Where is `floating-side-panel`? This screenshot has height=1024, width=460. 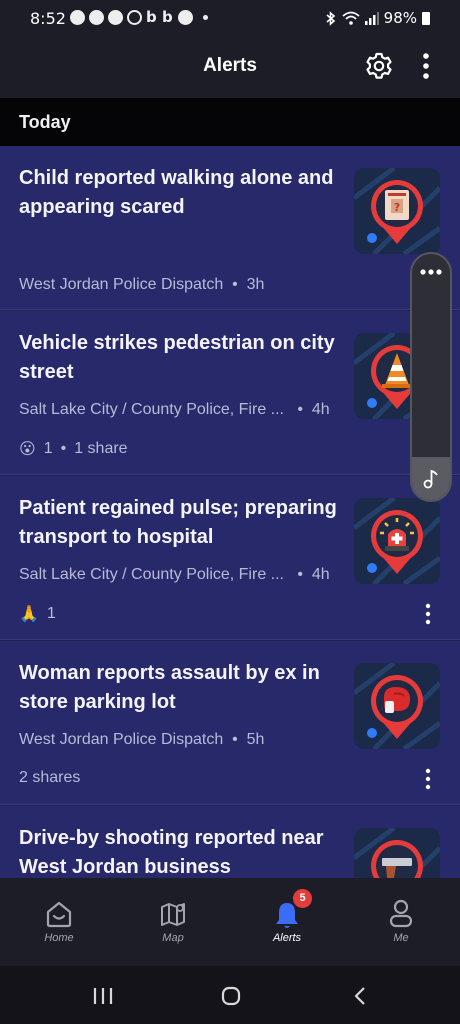 floating-side-panel is located at coordinates (431, 377).